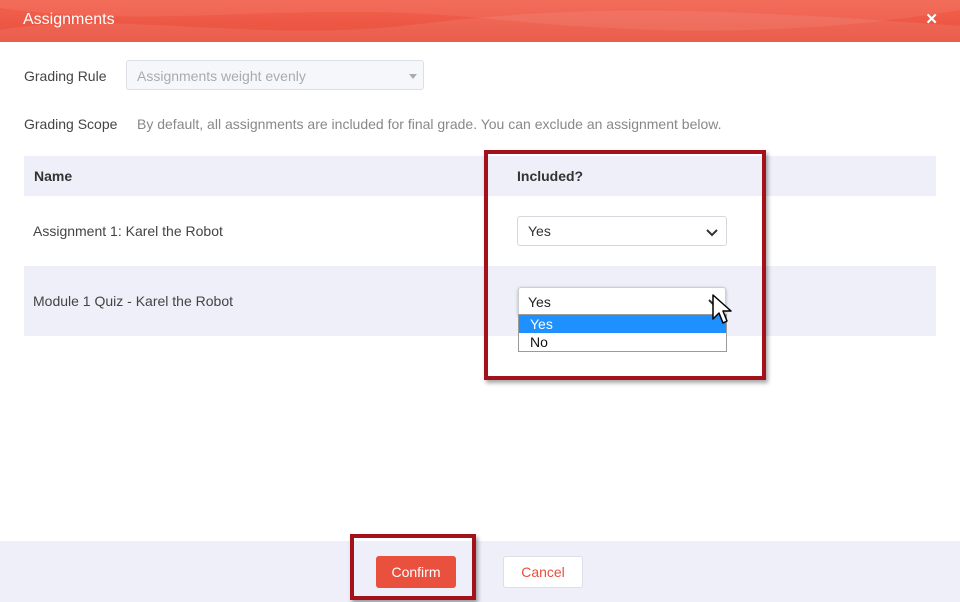  What do you see at coordinates (221, 76) in the screenshot?
I see `grading-rule-value: Assignments weight evenly` at bounding box center [221, 76].